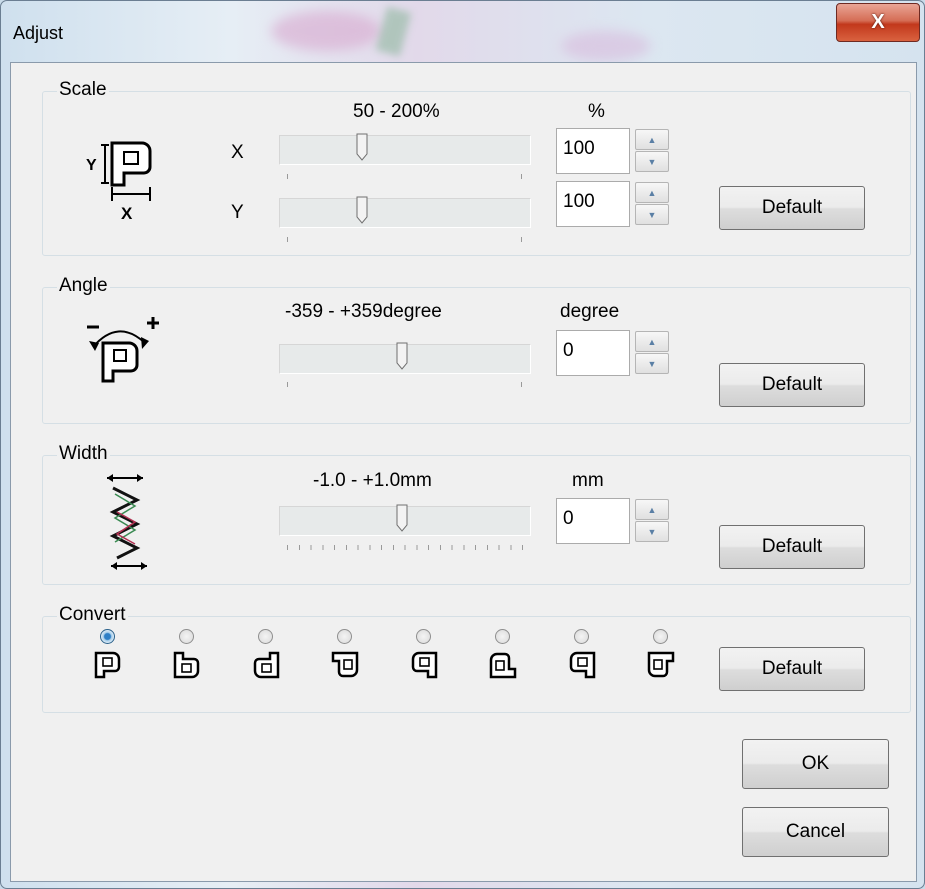 The height and width of the screenshot is (889, 925). I want to click on angle-down-button: ▼, so click(652, 363).